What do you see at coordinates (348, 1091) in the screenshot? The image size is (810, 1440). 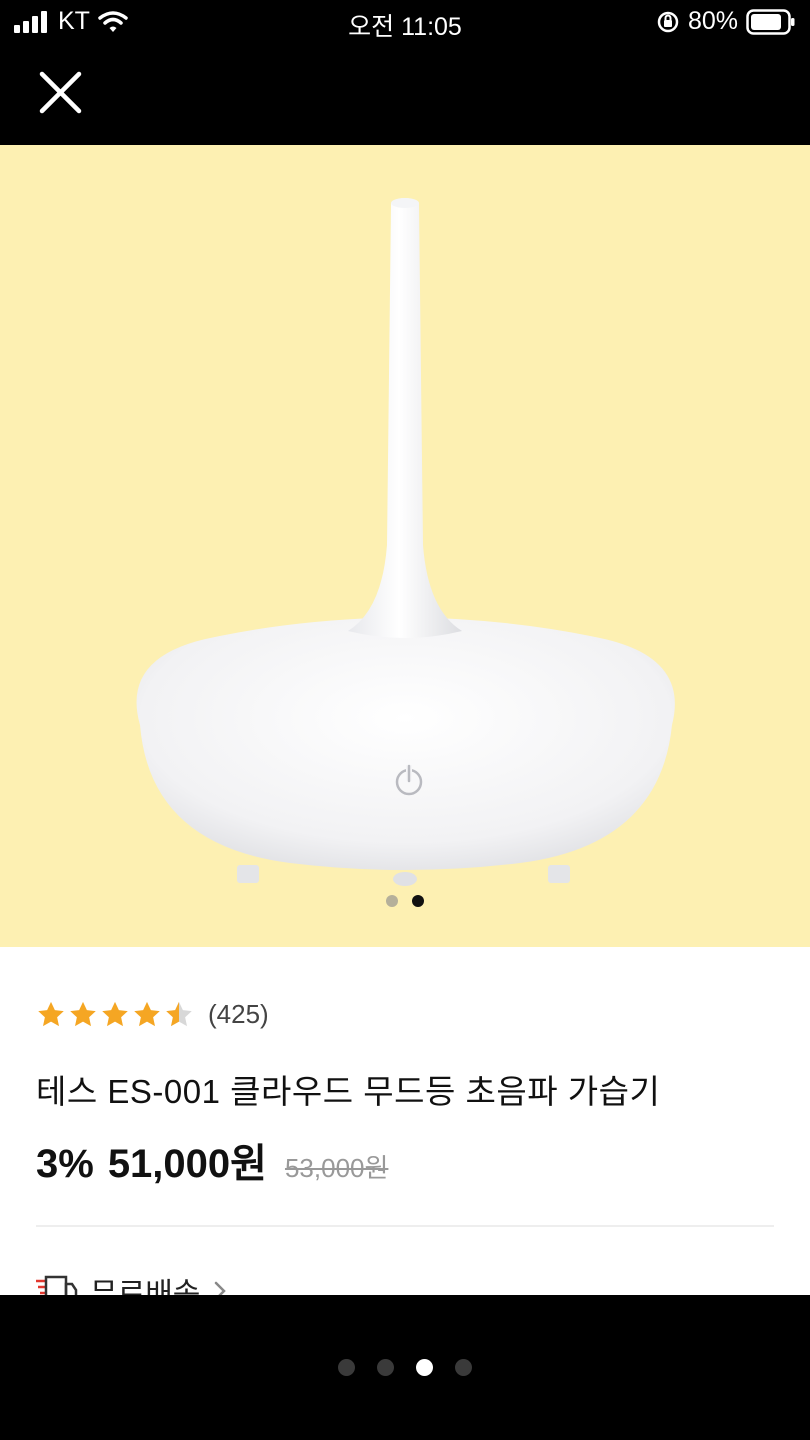 I see `product-title: 테스 ES-001 클라우드 무드등 초음파 가습기` at bounding box center [348, 1091].